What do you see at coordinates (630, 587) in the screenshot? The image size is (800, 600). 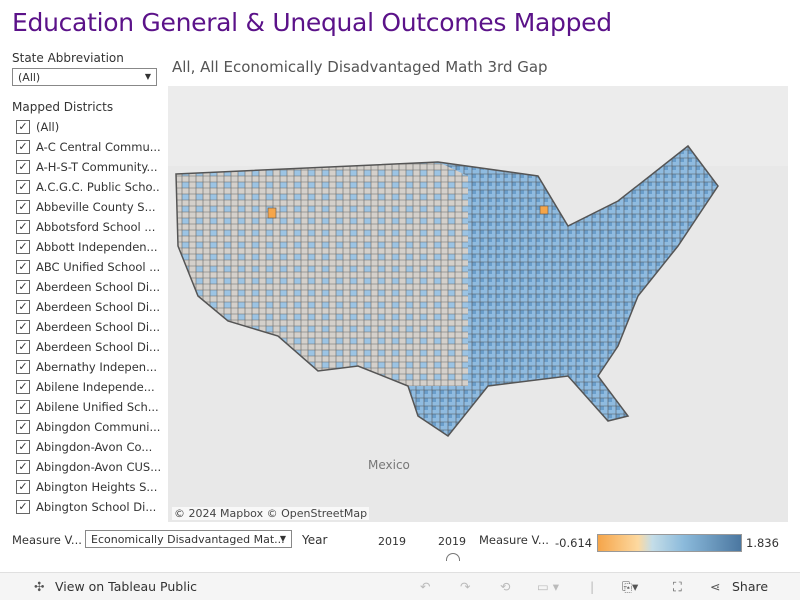 I see `download-icon: ⎘▾` at bounding box center [630, 587].